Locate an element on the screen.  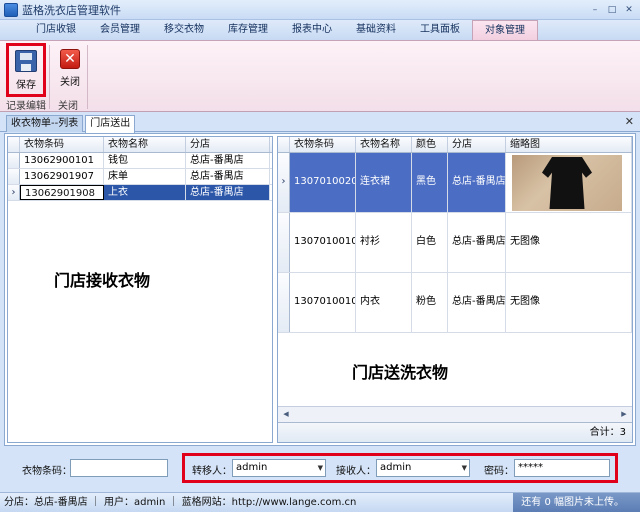
upload-status: 还有 0 幅图片未上传。 is located at coordinates (576, 502).